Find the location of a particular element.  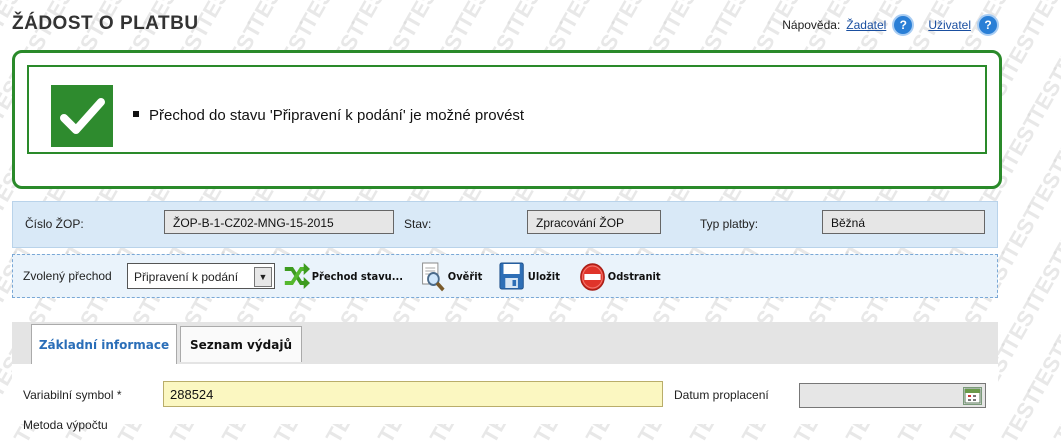

help-link-zadatel: Žadatel is located at coordinates (866, 25).